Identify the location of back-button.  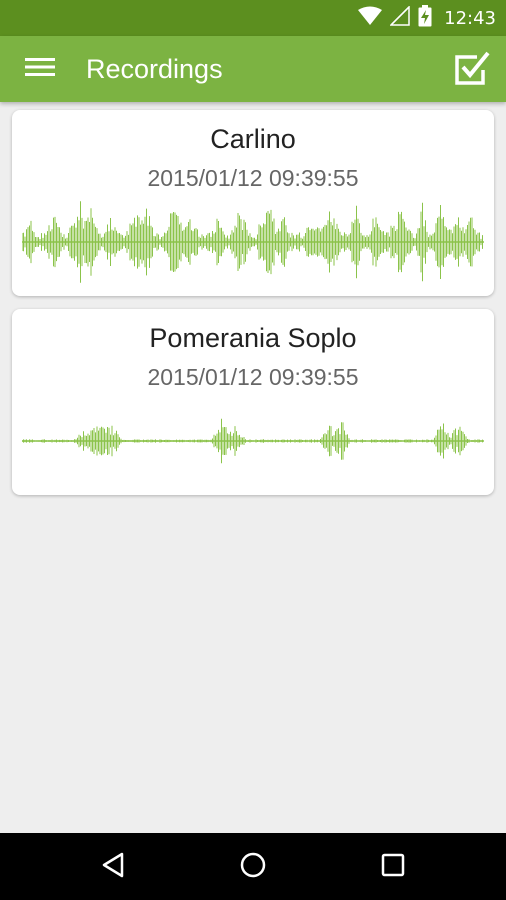
(113, 867).